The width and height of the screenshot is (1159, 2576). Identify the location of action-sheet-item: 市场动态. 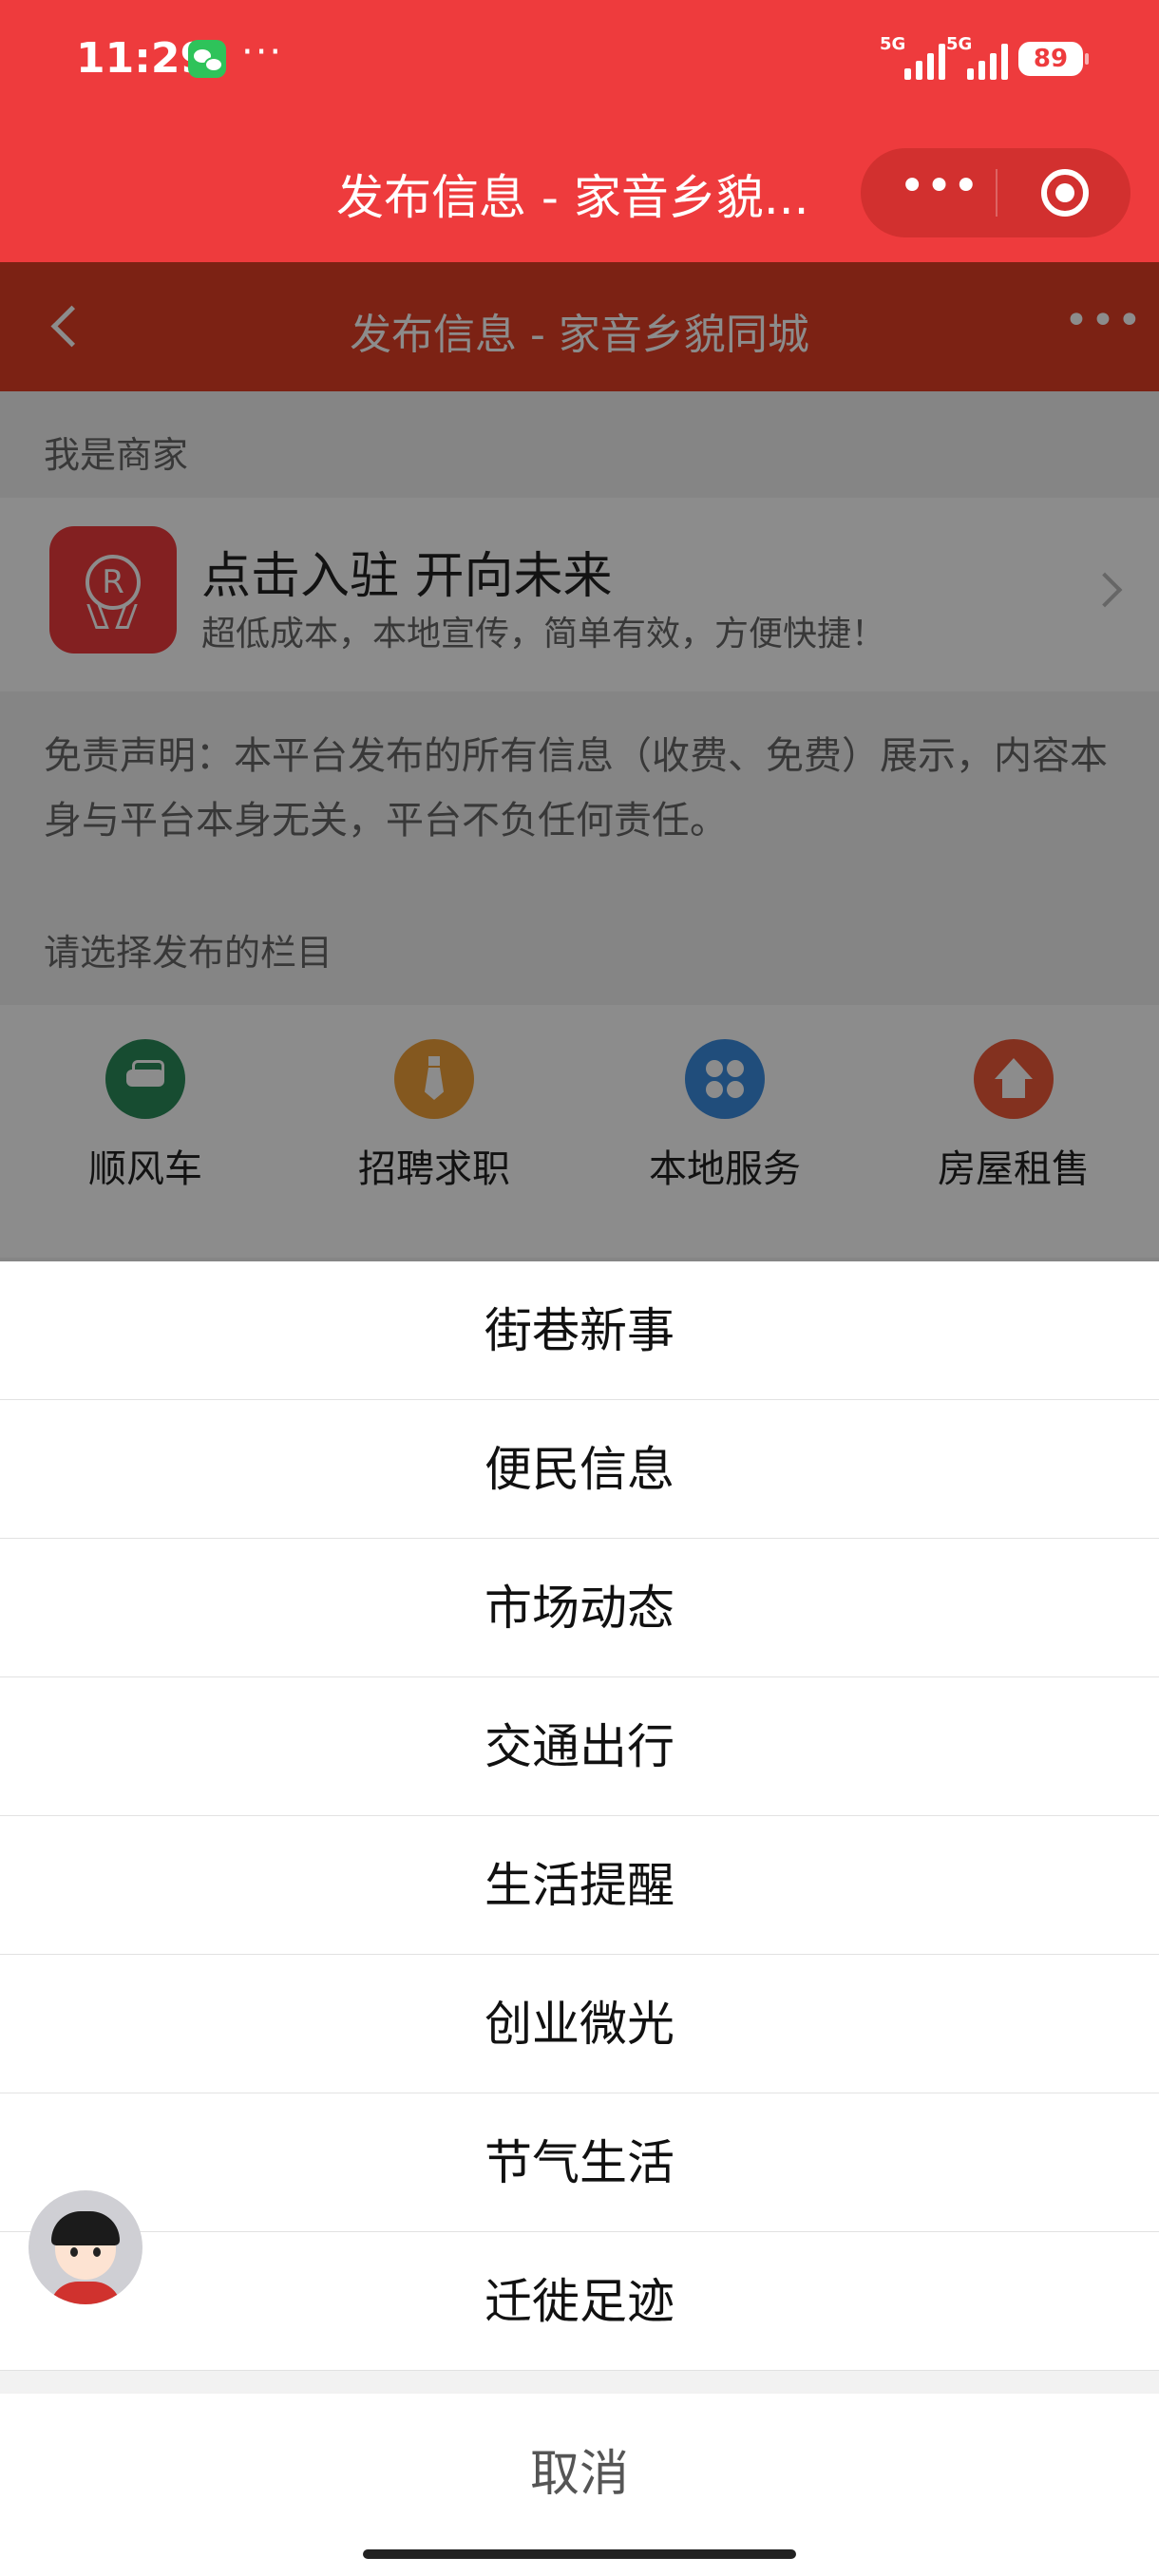
(579, 1608).